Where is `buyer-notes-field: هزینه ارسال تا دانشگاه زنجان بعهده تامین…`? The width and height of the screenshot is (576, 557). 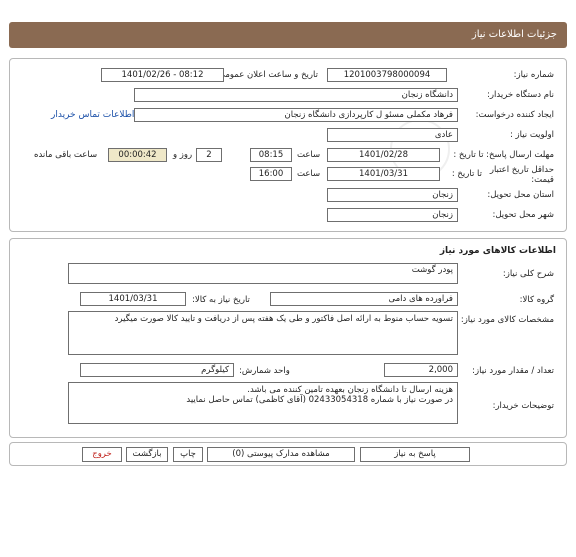
buyer-notes-field: هزینه ارسال تا دانشگاه زنجان بعهده تامین… is located at coordinates (263, 403).